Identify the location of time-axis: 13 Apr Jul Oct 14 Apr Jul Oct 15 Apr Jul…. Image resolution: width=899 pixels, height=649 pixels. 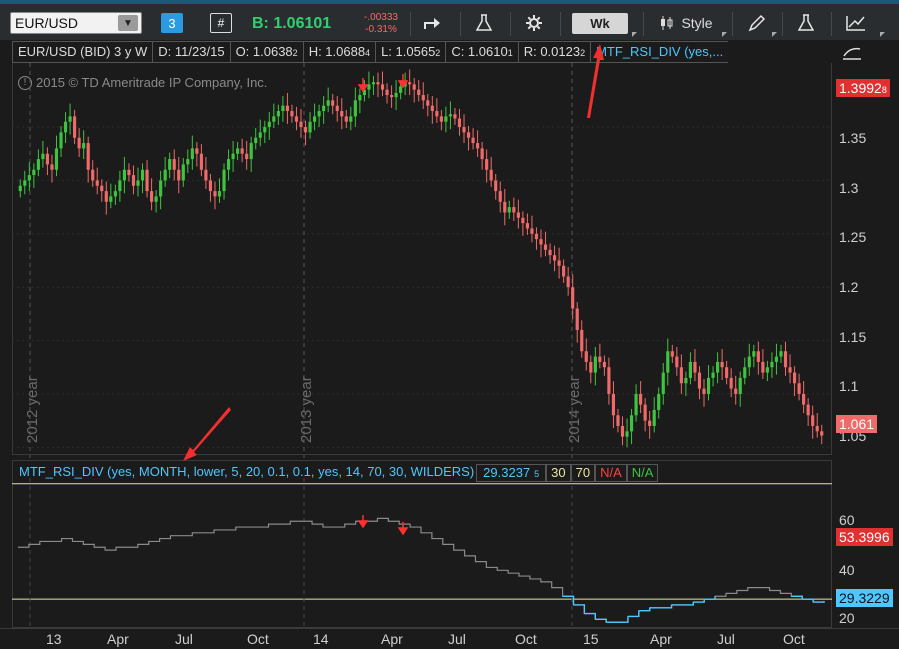
(449, 638).